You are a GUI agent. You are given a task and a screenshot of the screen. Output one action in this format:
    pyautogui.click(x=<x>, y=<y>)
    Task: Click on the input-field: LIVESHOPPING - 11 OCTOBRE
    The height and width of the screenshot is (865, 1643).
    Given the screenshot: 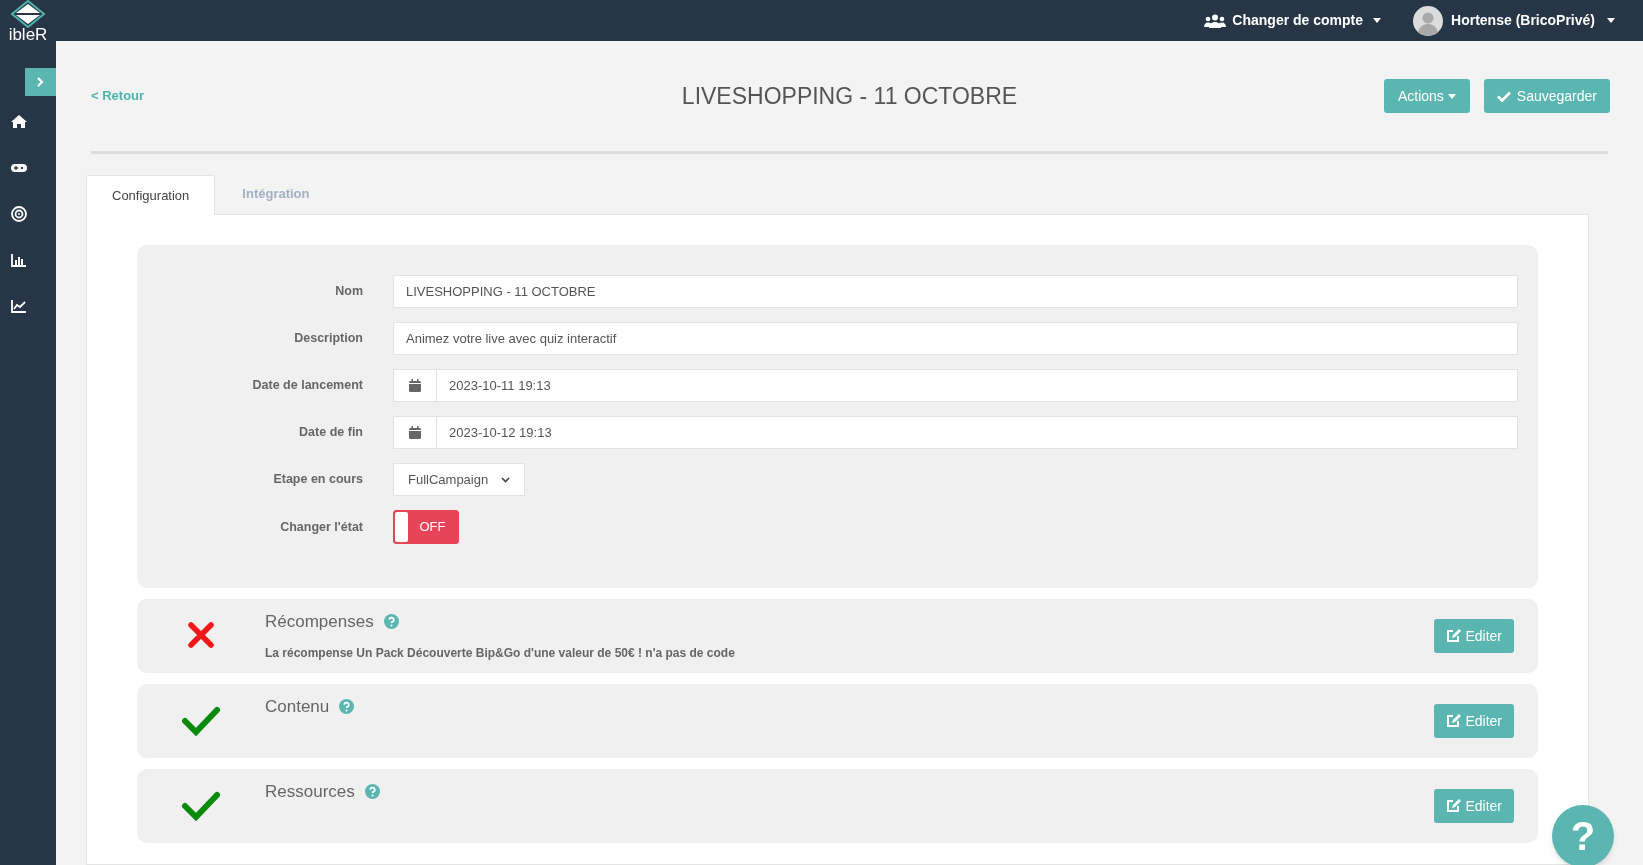 What is the action you would take?
    pyautogui.click(x=955, y=291)
    